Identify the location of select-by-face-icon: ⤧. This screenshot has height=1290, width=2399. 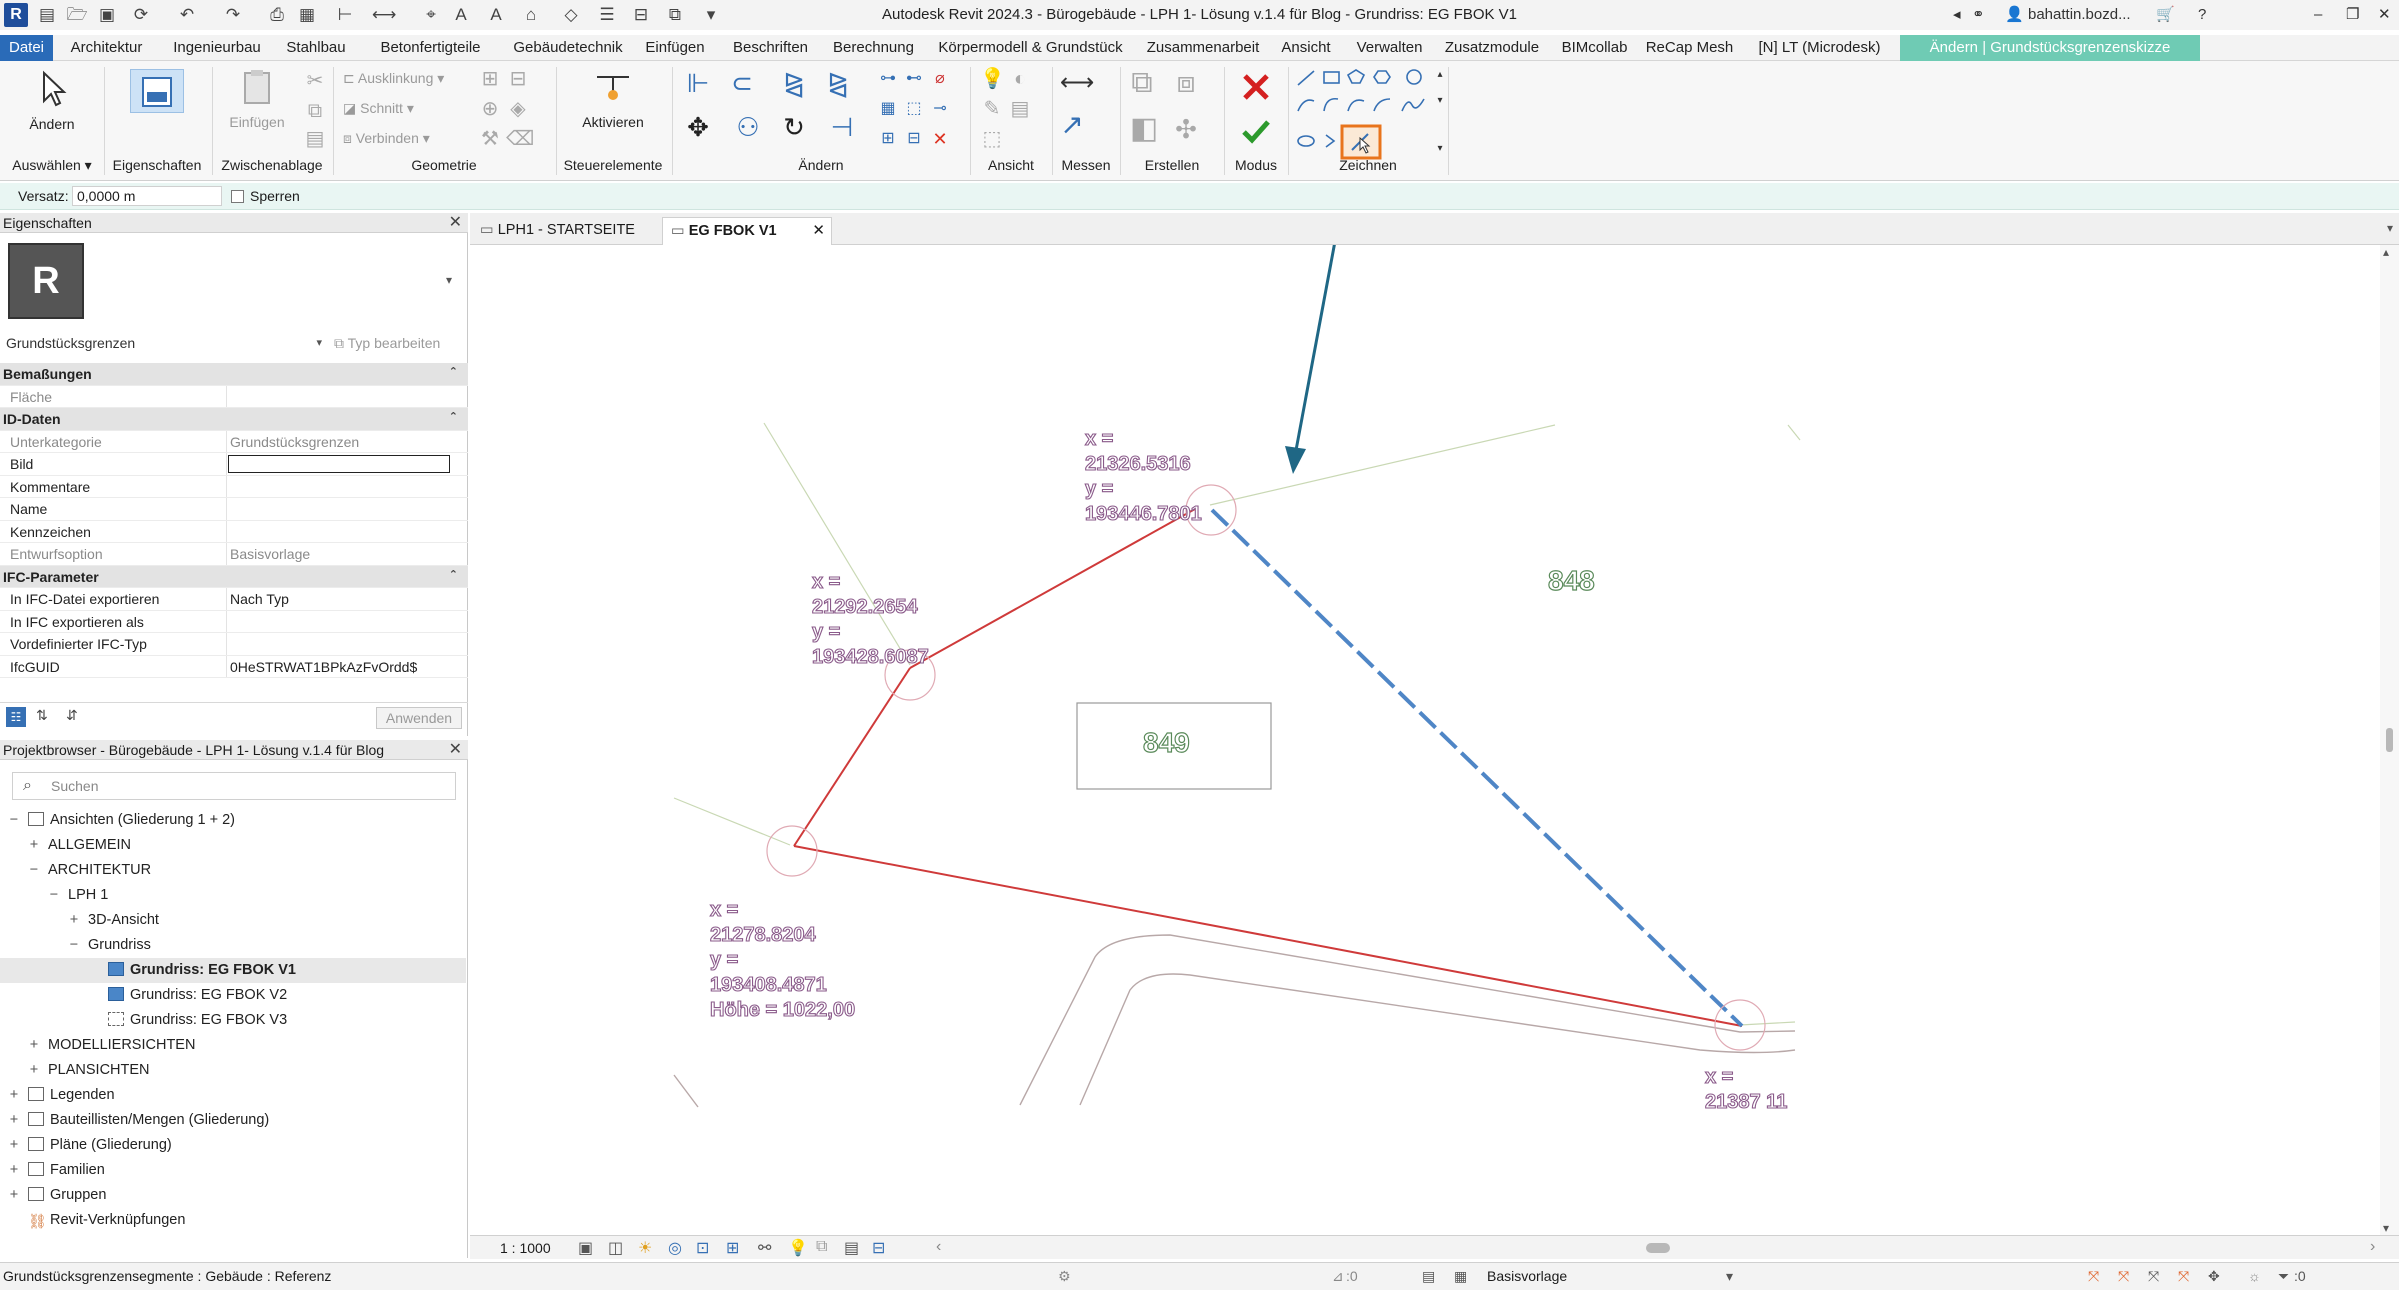
(2183, 1276).